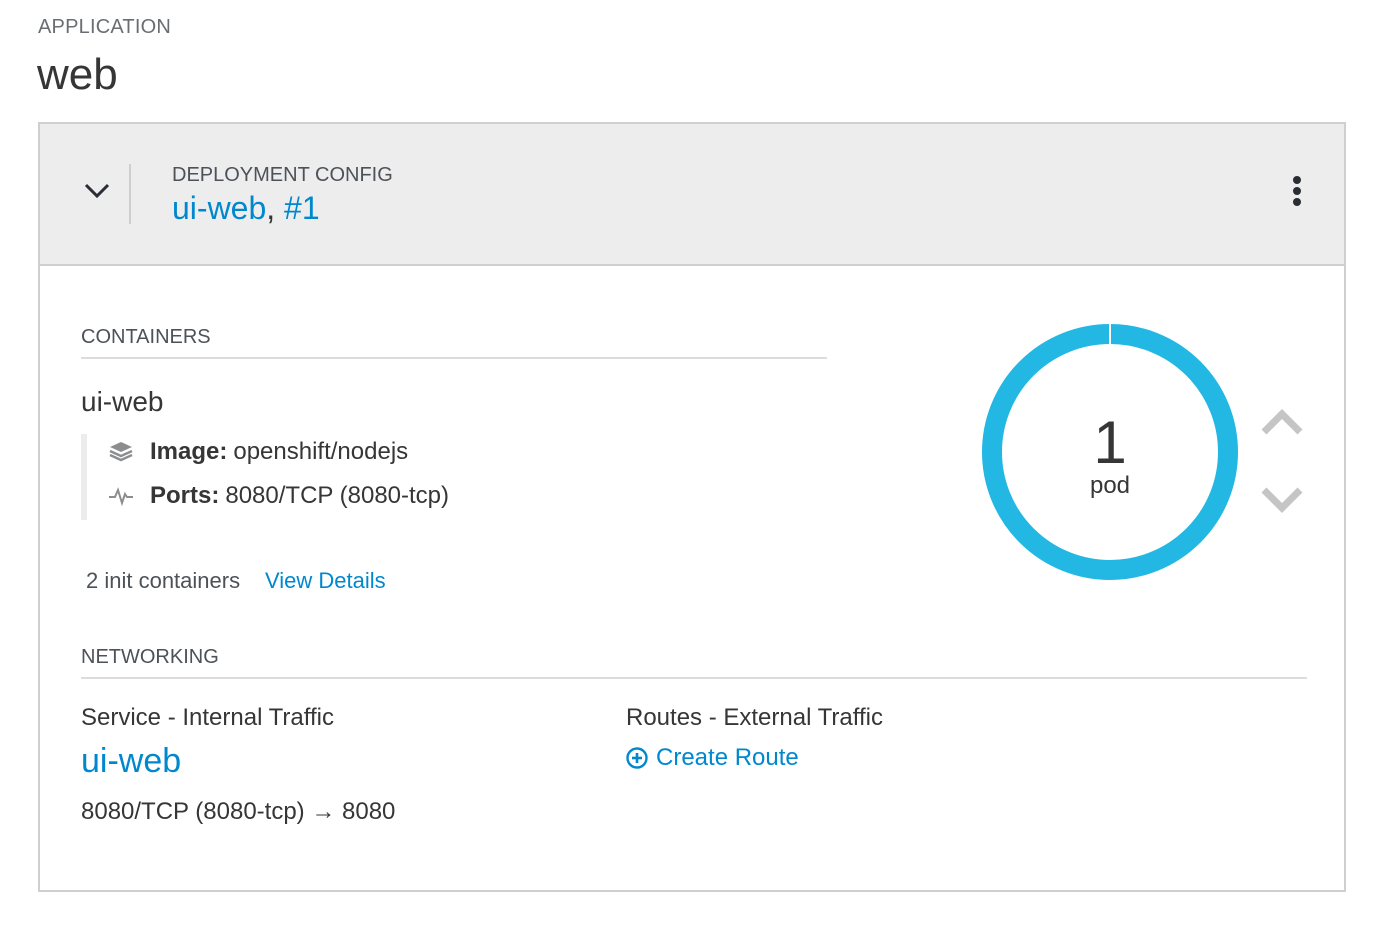  I want to click on service-ports: 8080/TCP (8080-tcp) → 8080, so click(238, 811).